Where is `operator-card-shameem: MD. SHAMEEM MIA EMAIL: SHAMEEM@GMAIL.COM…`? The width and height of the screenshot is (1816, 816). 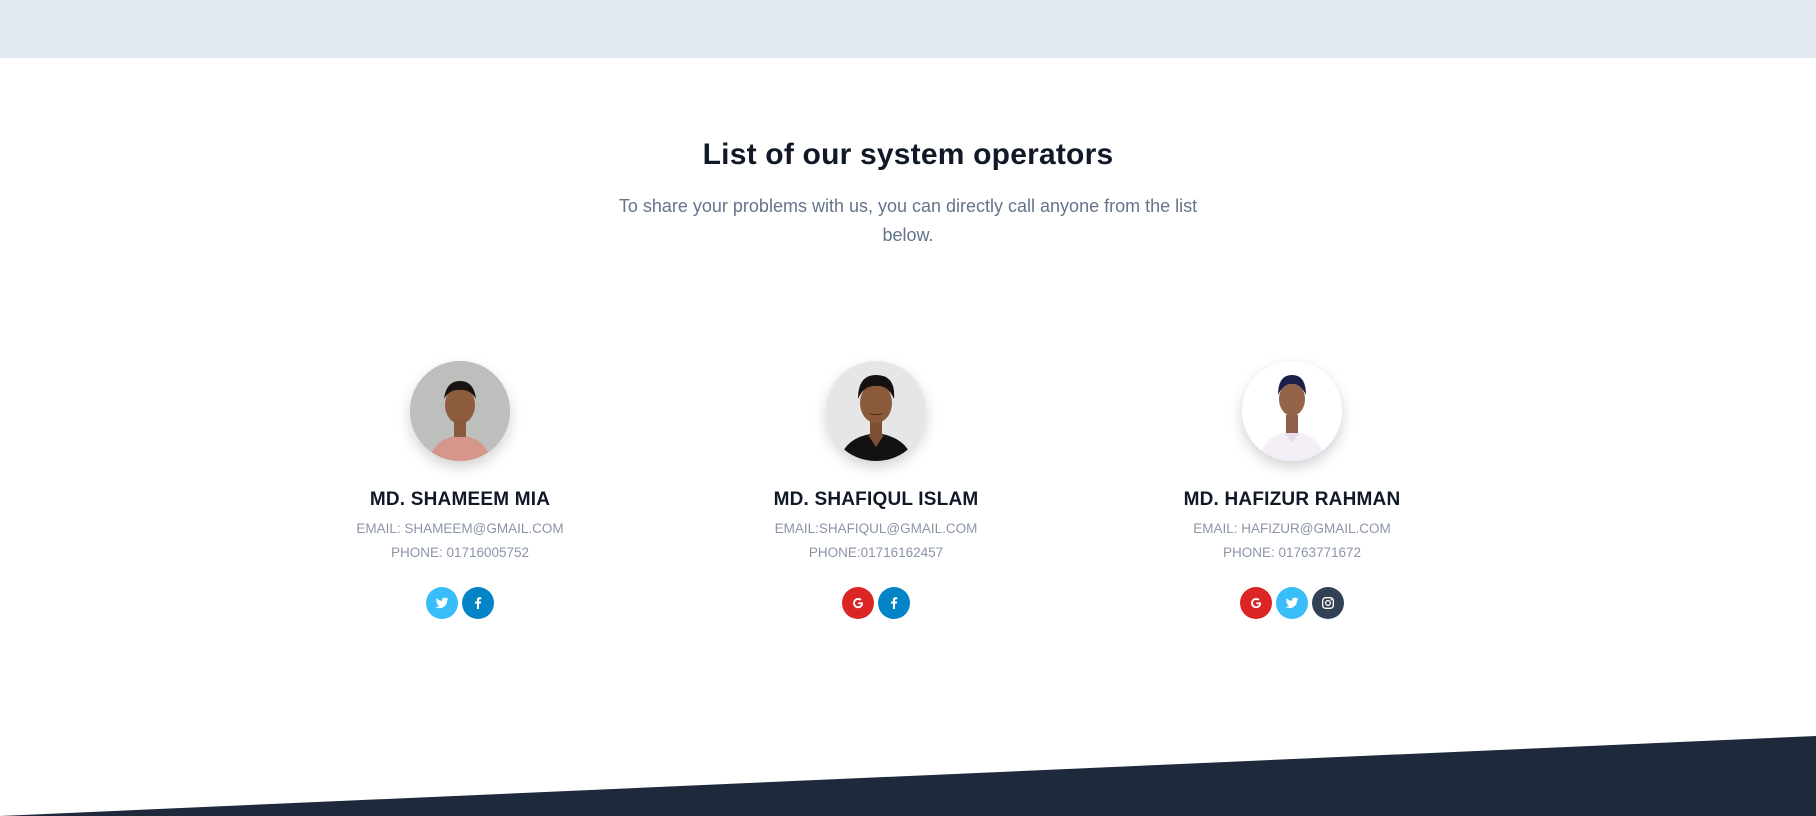
operator-card-shameem: MD. SHAMEEM MIA EMAIL: SHAMEEM@GMAIL.COM… is located at coordinates (460, 490).